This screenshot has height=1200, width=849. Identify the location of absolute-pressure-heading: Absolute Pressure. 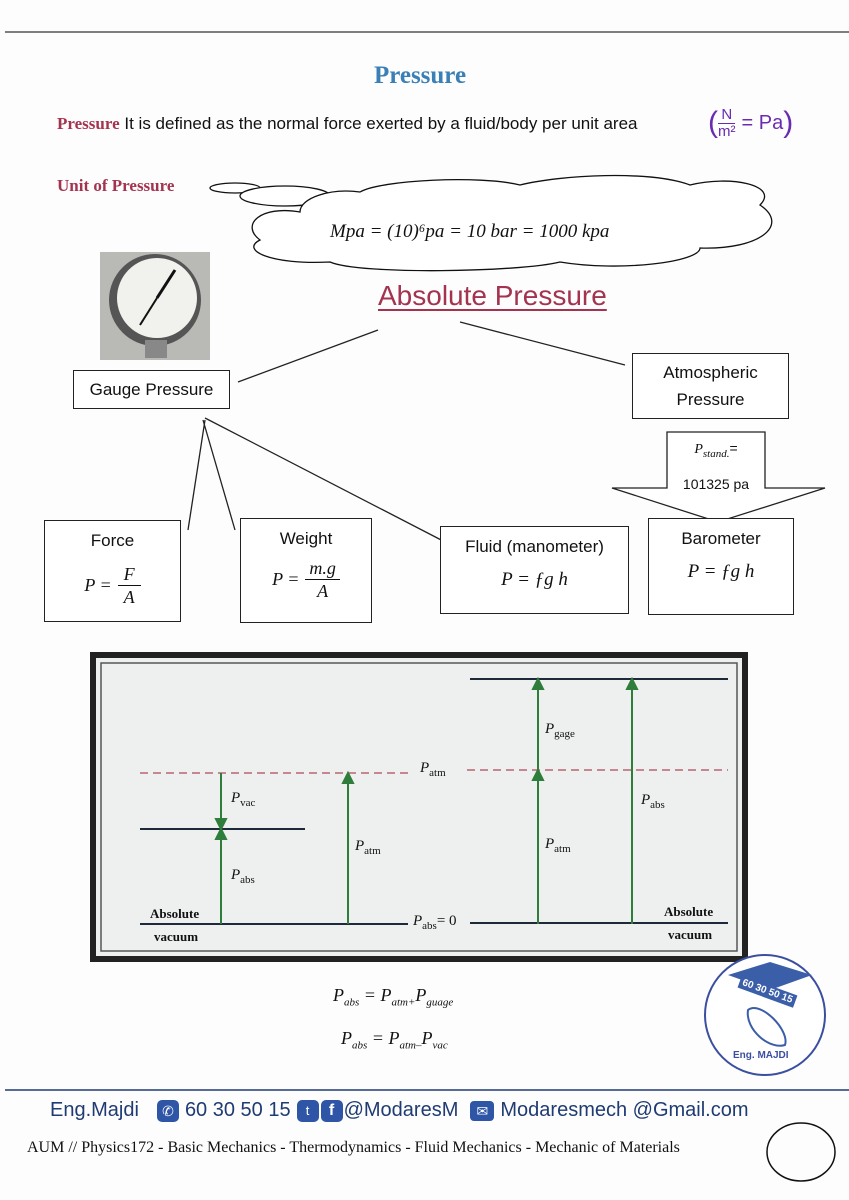
(492, 295).